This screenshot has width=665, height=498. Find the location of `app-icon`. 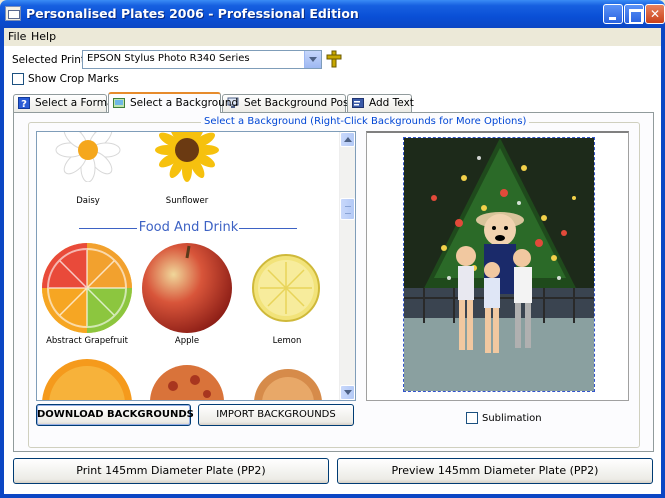

app-icon is located at coordinates (13, 13).